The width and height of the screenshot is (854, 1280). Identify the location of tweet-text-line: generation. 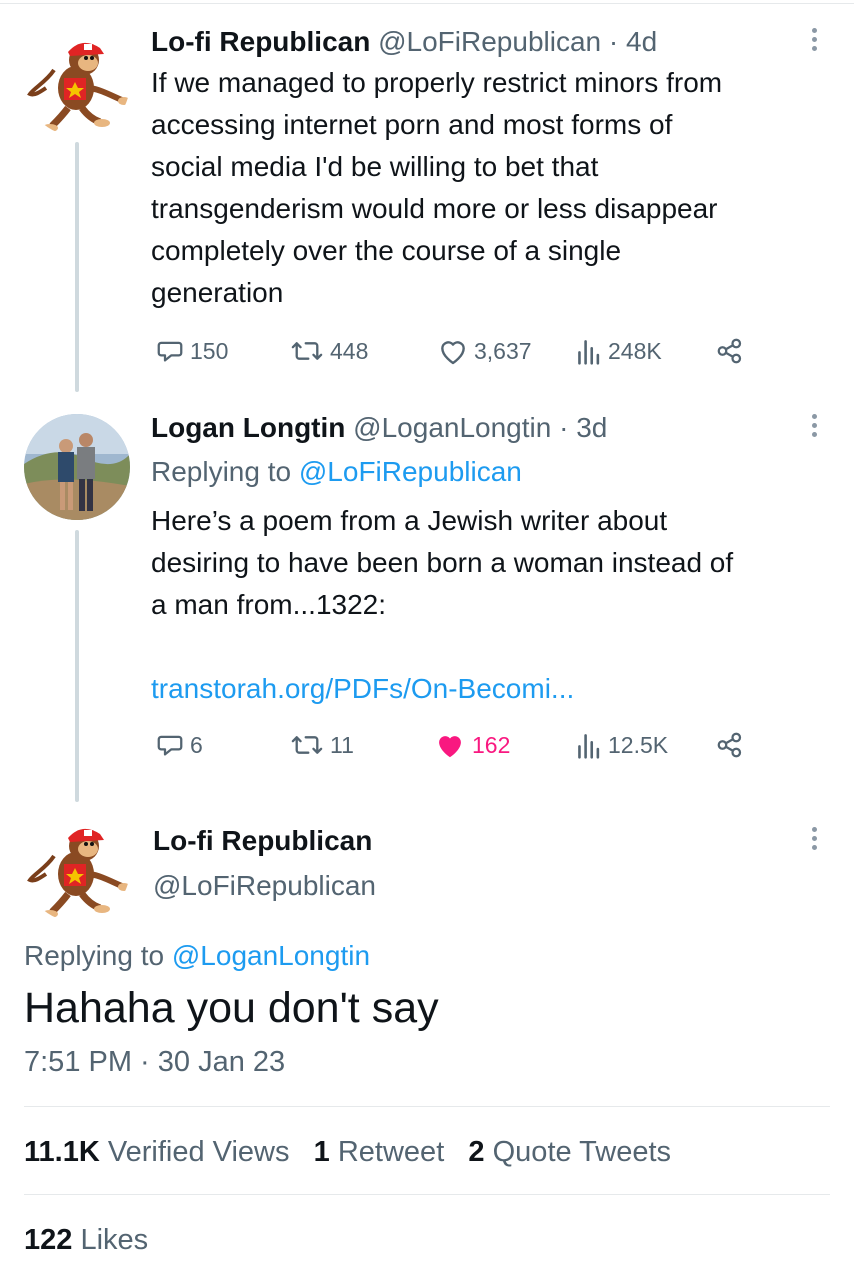
(217, 292).